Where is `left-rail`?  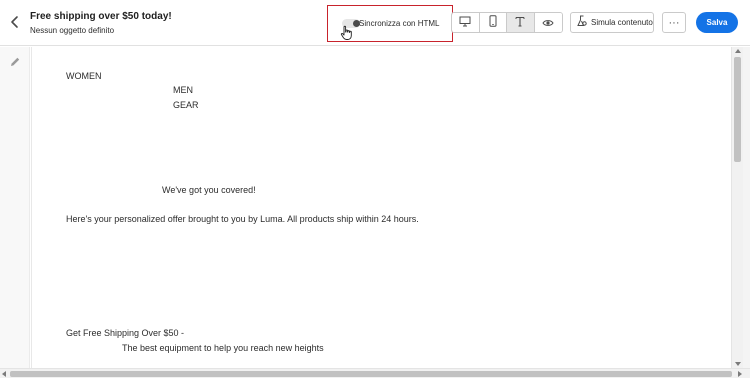 left-rail is located at coordinates (15, 208).